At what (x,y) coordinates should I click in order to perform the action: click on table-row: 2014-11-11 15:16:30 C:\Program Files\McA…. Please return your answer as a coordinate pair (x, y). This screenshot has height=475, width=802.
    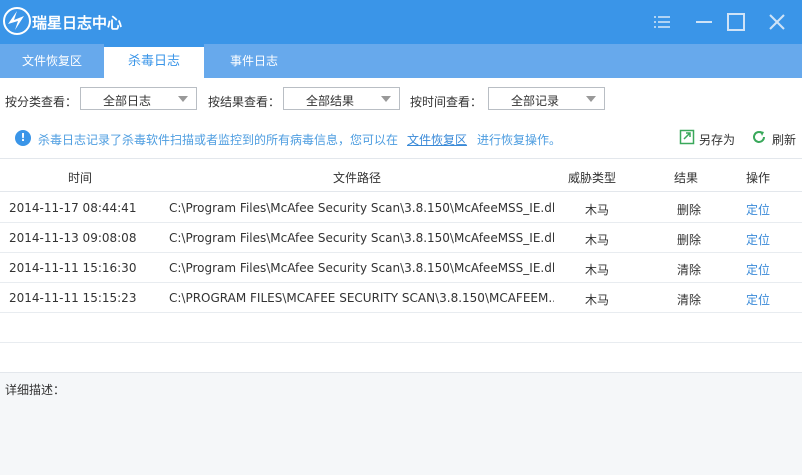
    Looking at the image, I should click on (401, 268).